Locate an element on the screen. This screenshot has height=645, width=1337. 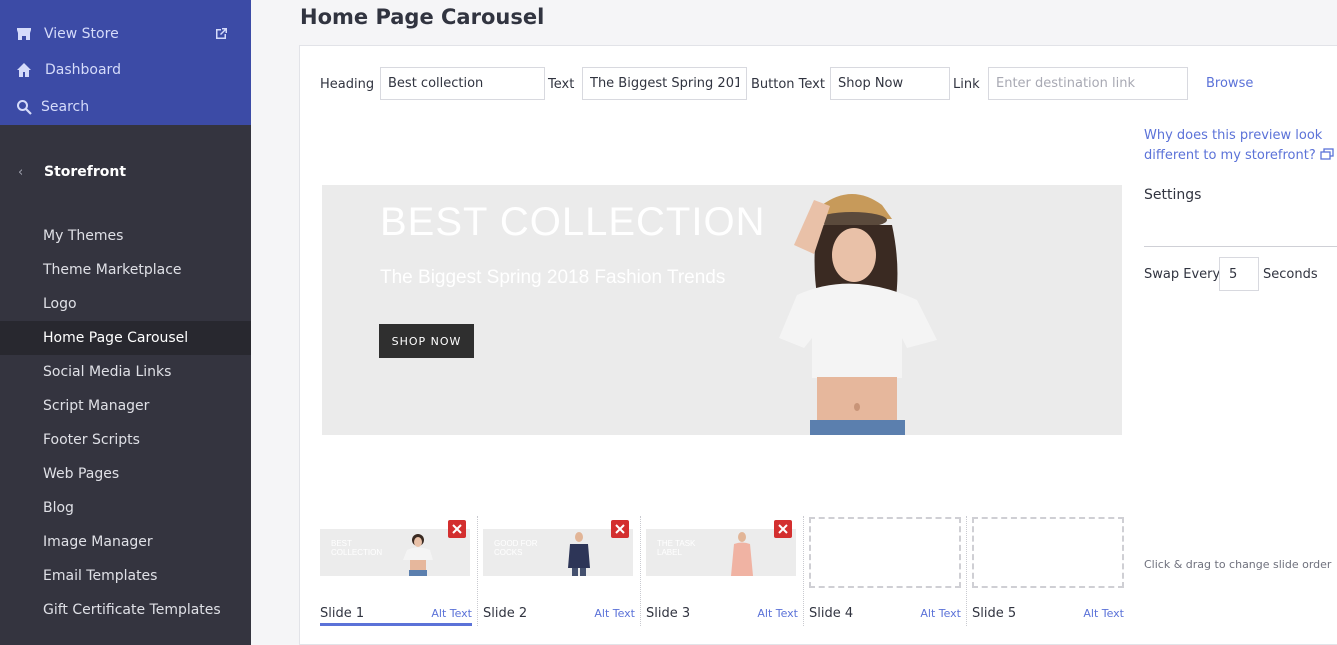
sidebar-item-gift-certificate-templates: Gift Certificate Templates is located at coordinates (125, 610).